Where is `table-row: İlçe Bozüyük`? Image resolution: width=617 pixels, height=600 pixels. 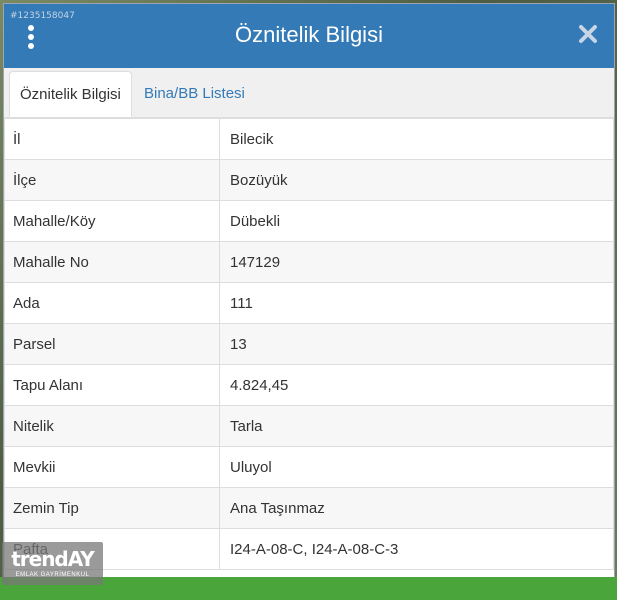 table-row: İlçe Bozüyük is located at coordinates (309, 180).